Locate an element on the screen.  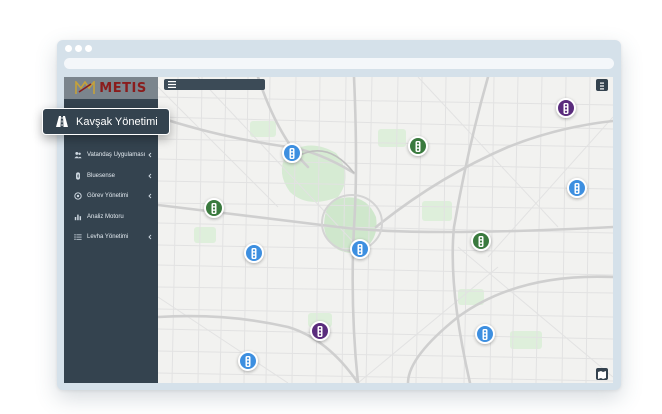
sidebar-item-label: Görev Yönetimi is located at coordinates (108, 196).